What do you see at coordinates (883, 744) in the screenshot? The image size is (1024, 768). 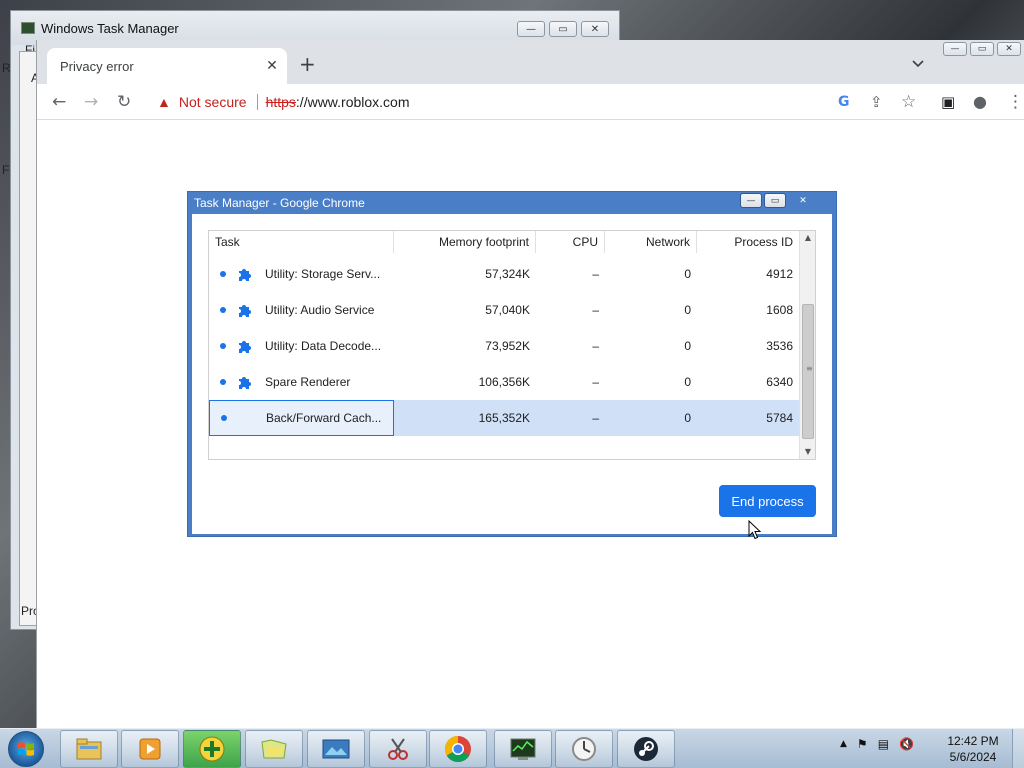 I see `network-icon: ▤` at bounding box center [883, 744].